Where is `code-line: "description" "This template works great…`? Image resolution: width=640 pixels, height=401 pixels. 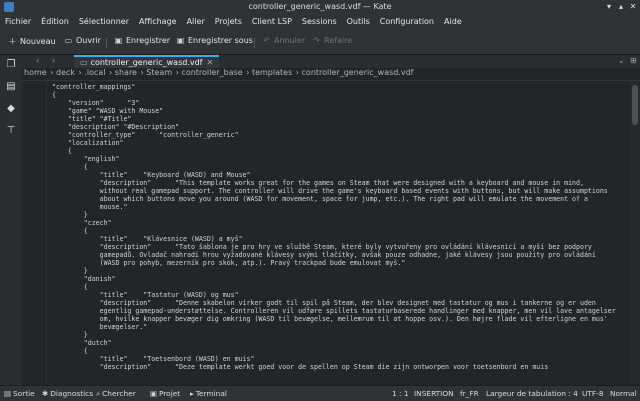
code-line: "description" "This template works great… is located at coordinates (339, 183).